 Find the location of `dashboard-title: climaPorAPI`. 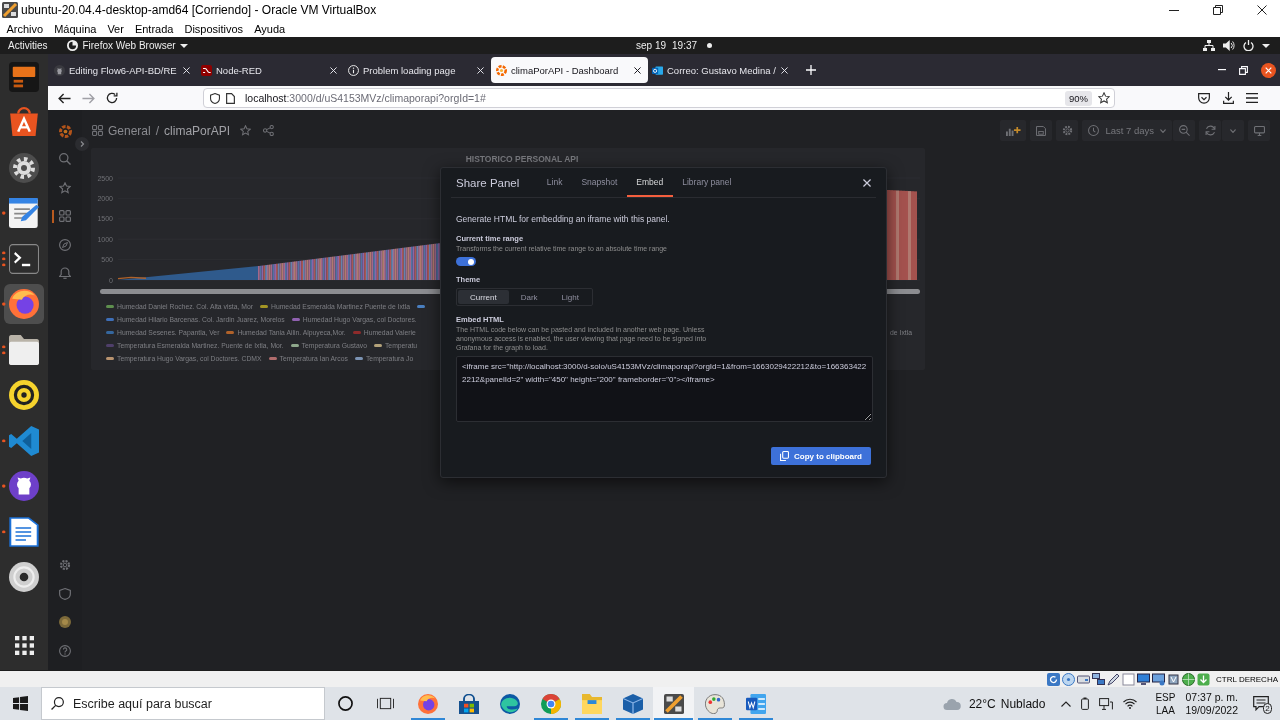

dashboard-title: climaPorAPI is located at coordinates (197, 130).